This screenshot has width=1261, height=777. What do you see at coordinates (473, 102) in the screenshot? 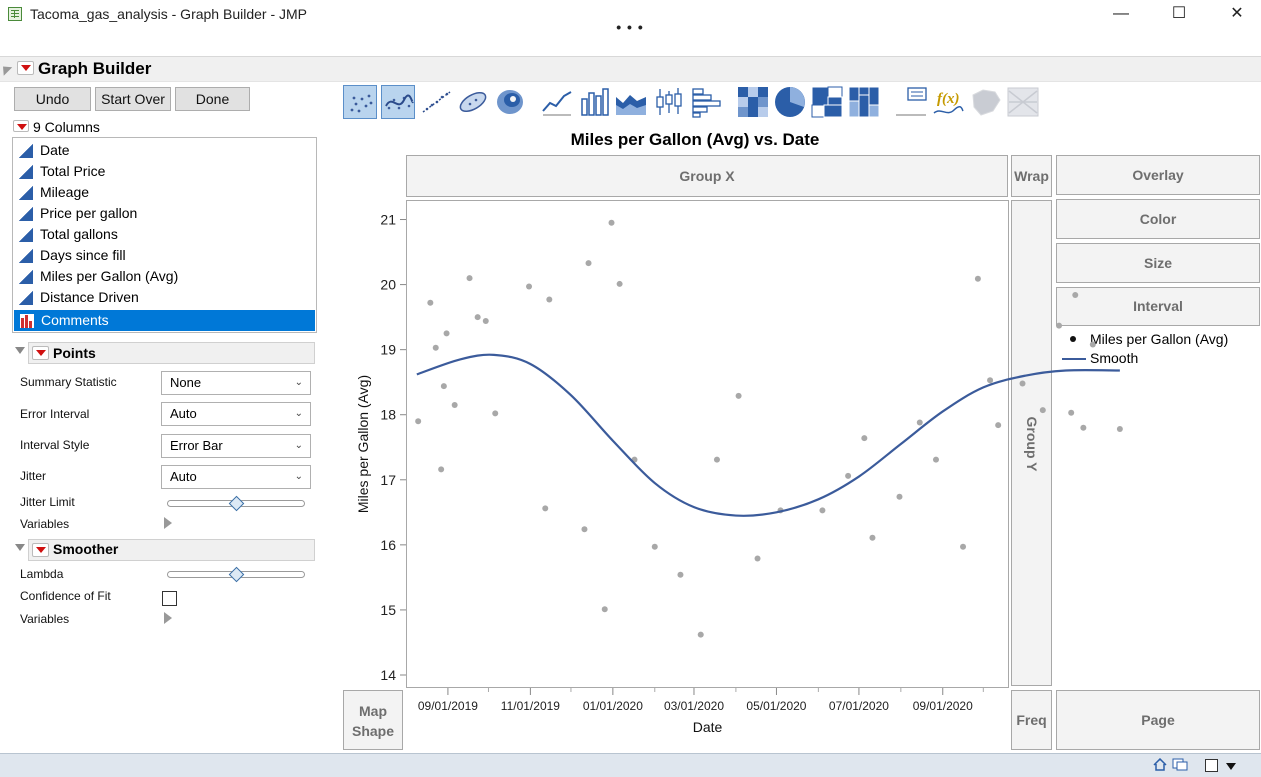
I see `ellipse-icon` at bounding box center [473, 102].